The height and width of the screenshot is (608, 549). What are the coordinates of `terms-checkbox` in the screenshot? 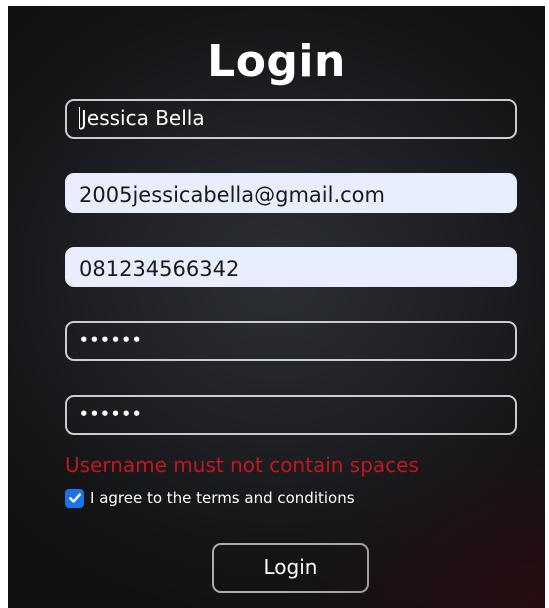 It's located at (74, 498).